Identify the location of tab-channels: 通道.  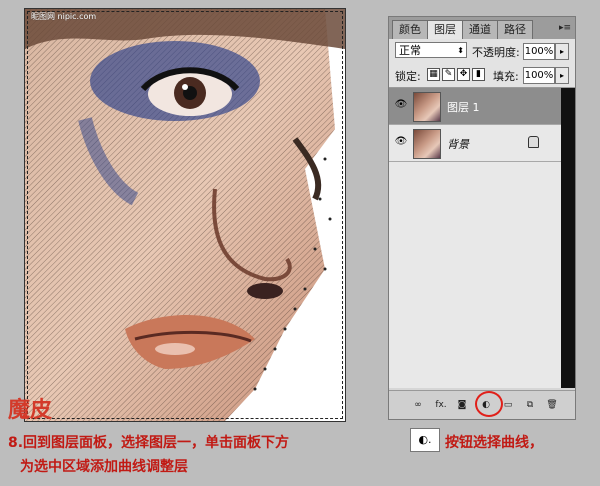
(480, 29).